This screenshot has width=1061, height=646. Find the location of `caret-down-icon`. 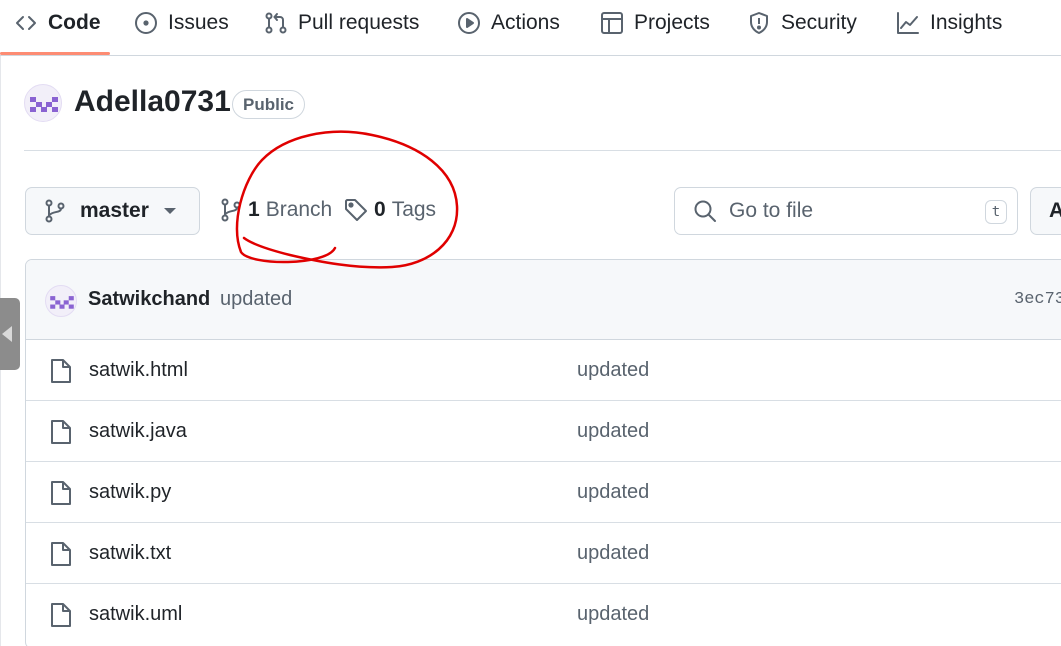

caret-down-icon is located at coordinates (170, 211).